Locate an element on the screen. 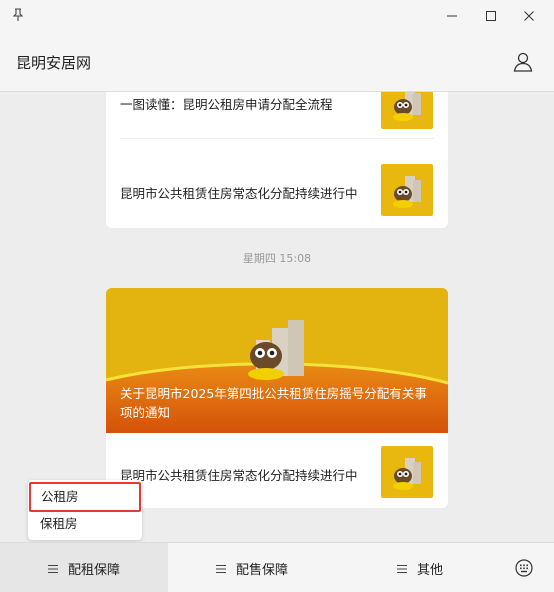 The image size is (554, 592). submenu-popup: 公租房 保租房 is located at coordinates (85, 510).